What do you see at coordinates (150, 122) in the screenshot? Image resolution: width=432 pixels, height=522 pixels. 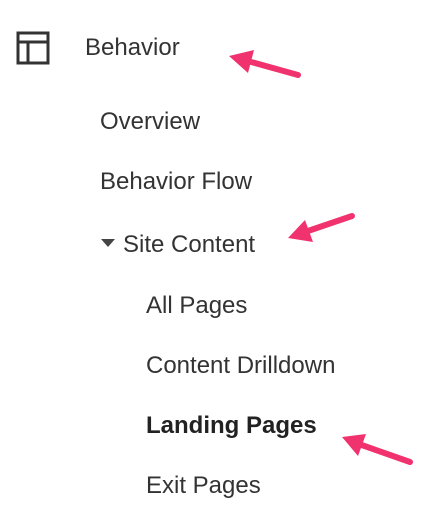 I see `sidebar-item-overview: Overview` at bounding box center [150, 122].